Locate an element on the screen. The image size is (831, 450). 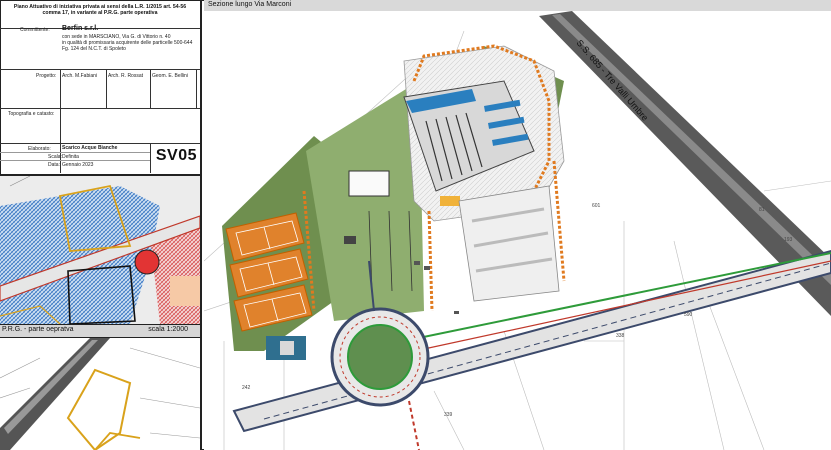
designer-3: Geom. E. Bellini is located at coordinates (170, 76).